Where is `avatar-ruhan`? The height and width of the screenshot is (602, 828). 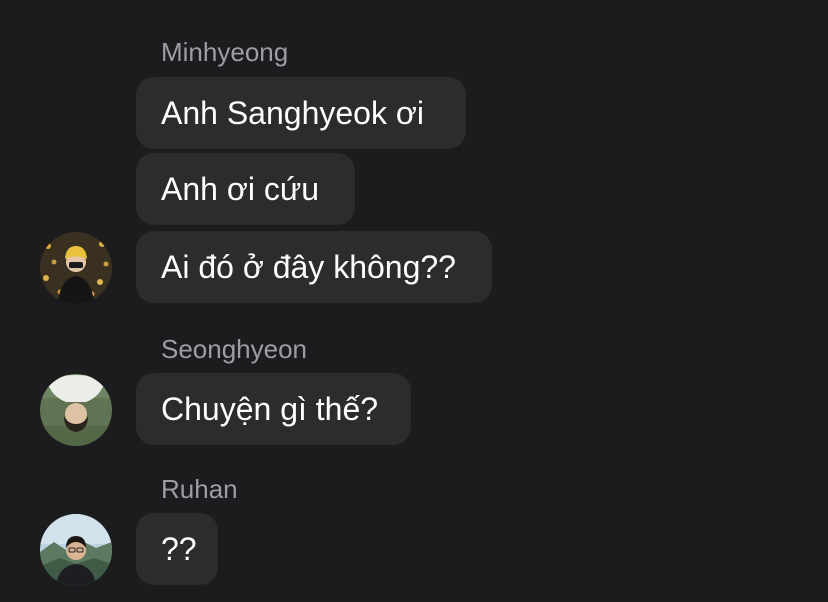 avatar-ruhan is located at coordinates (76, 550).